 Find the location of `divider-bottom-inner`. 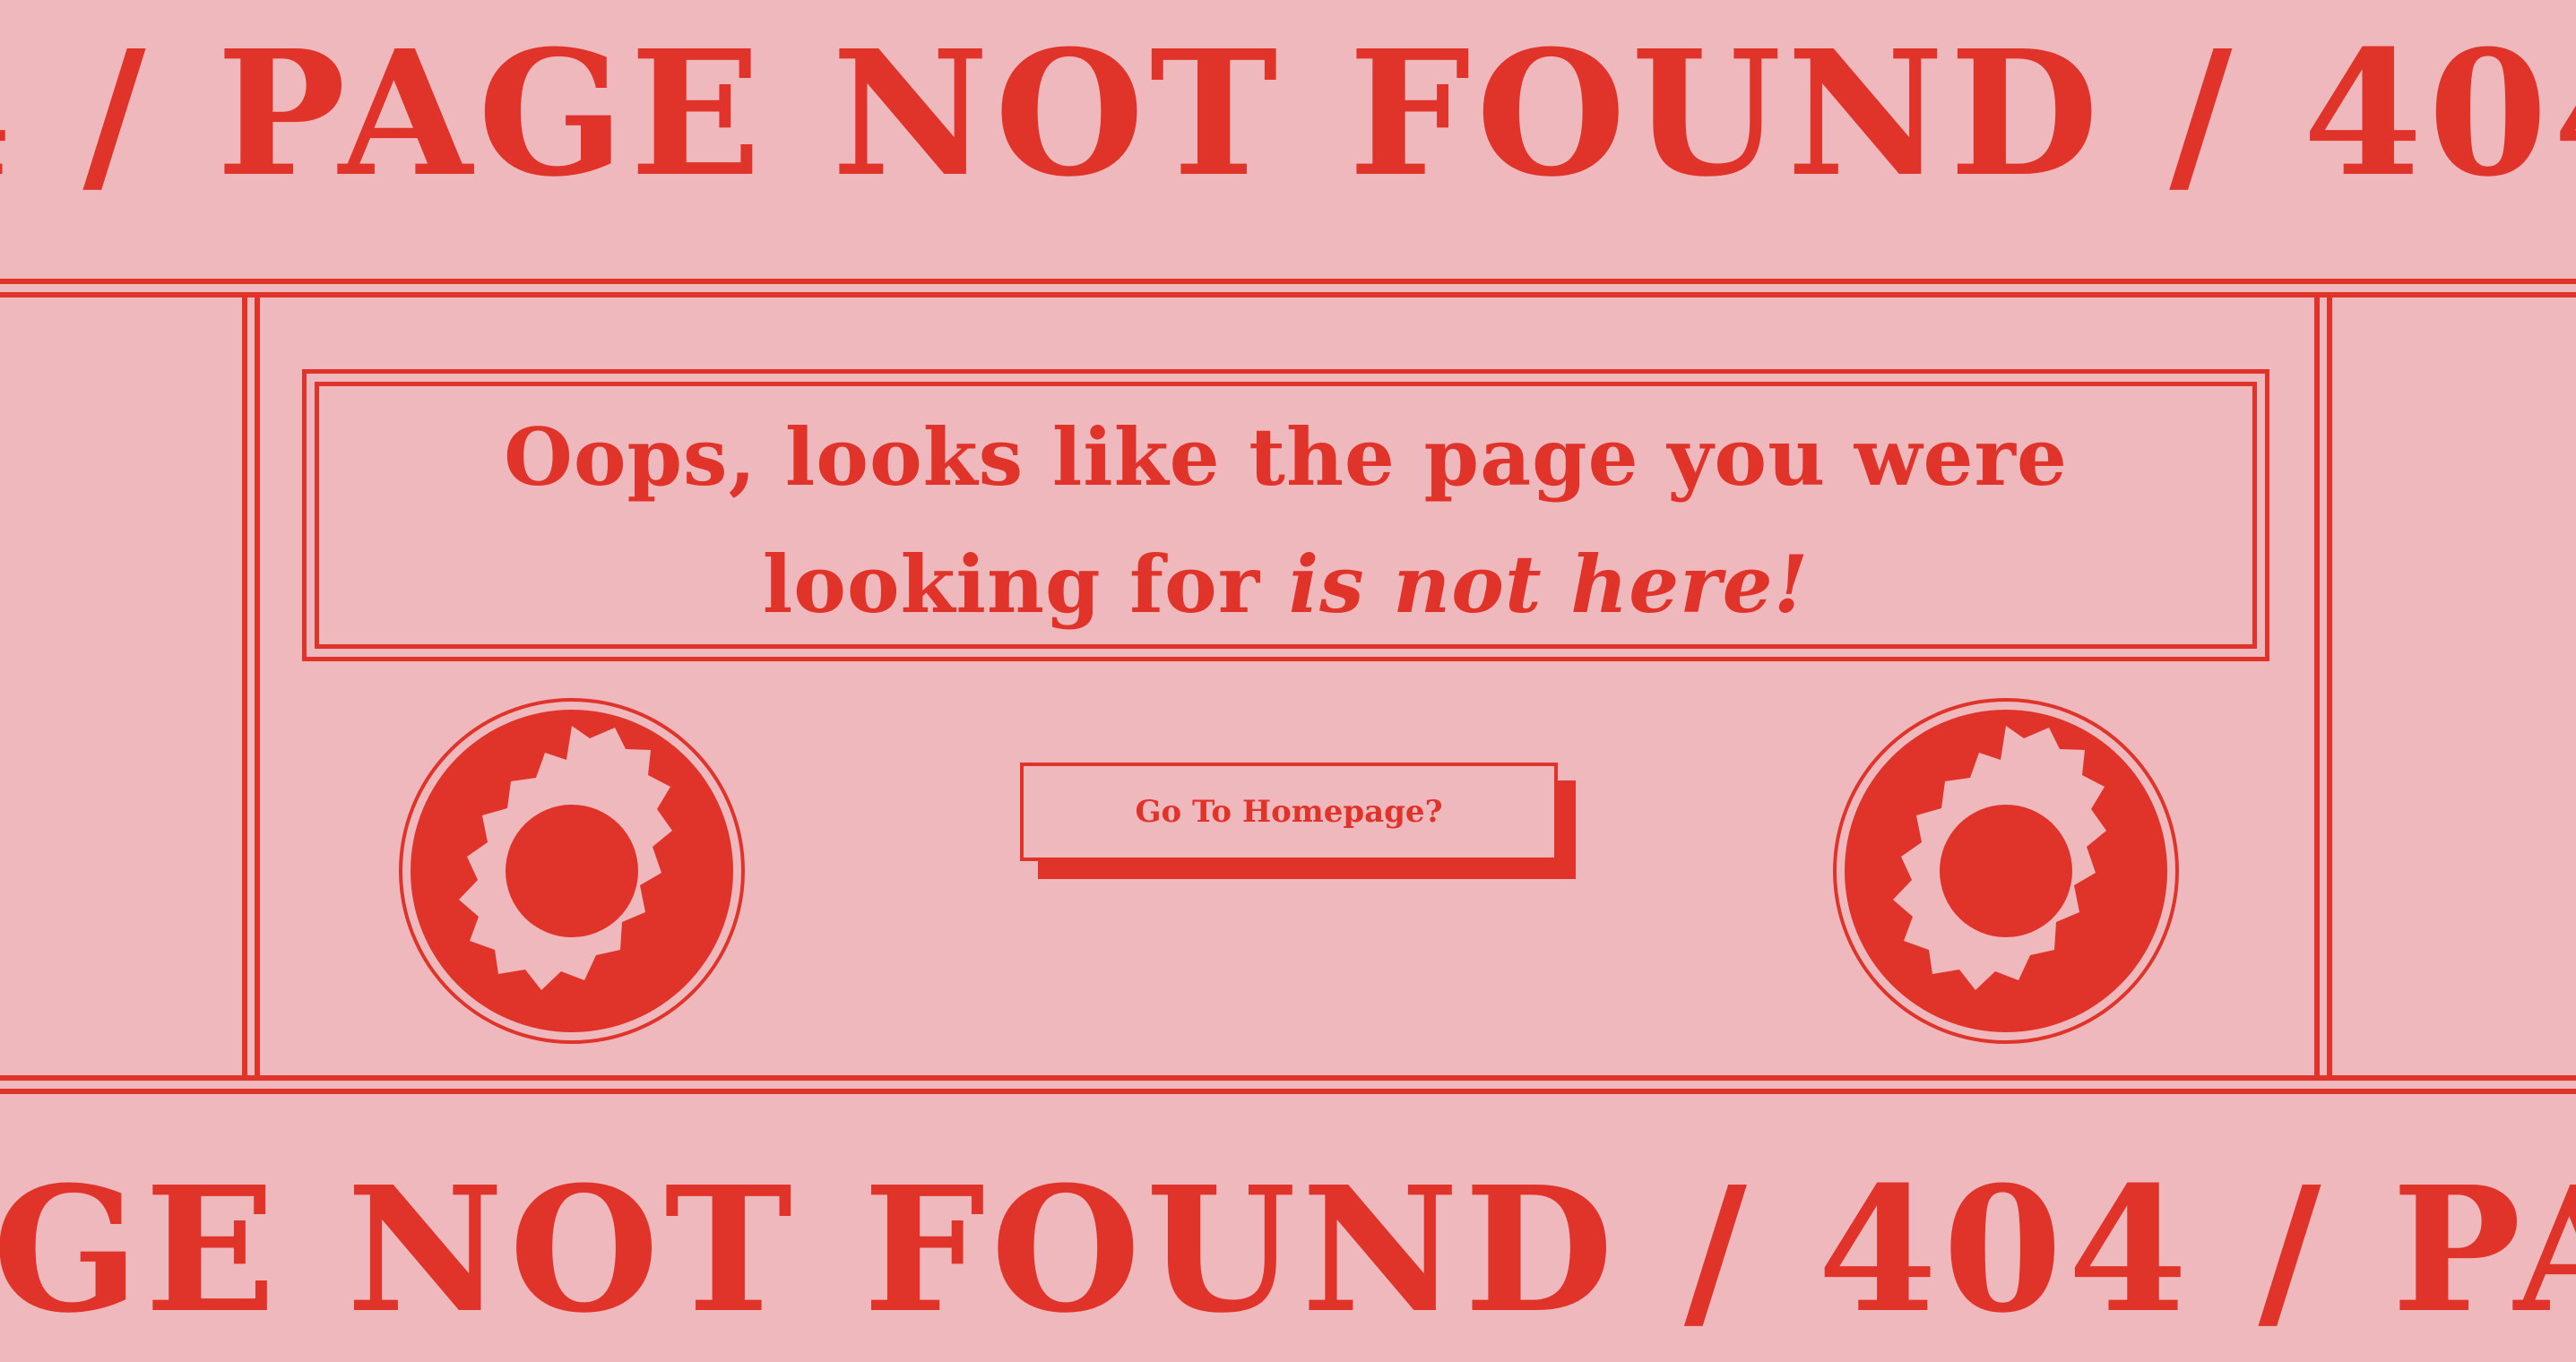

divider-bottom-inner is located at coordinates (1288, 1078).